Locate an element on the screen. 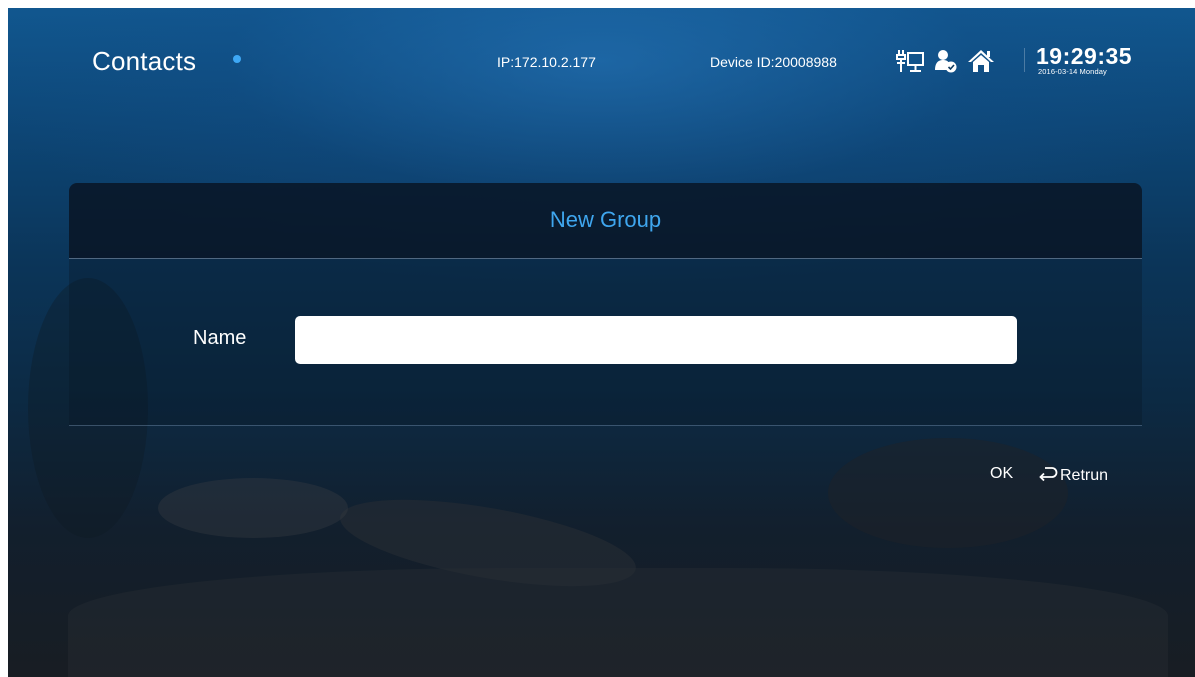 Image resolution: width=1195 pixels, height=677 pixels. return-arrow-icon is located at coordinates (1048, 475).